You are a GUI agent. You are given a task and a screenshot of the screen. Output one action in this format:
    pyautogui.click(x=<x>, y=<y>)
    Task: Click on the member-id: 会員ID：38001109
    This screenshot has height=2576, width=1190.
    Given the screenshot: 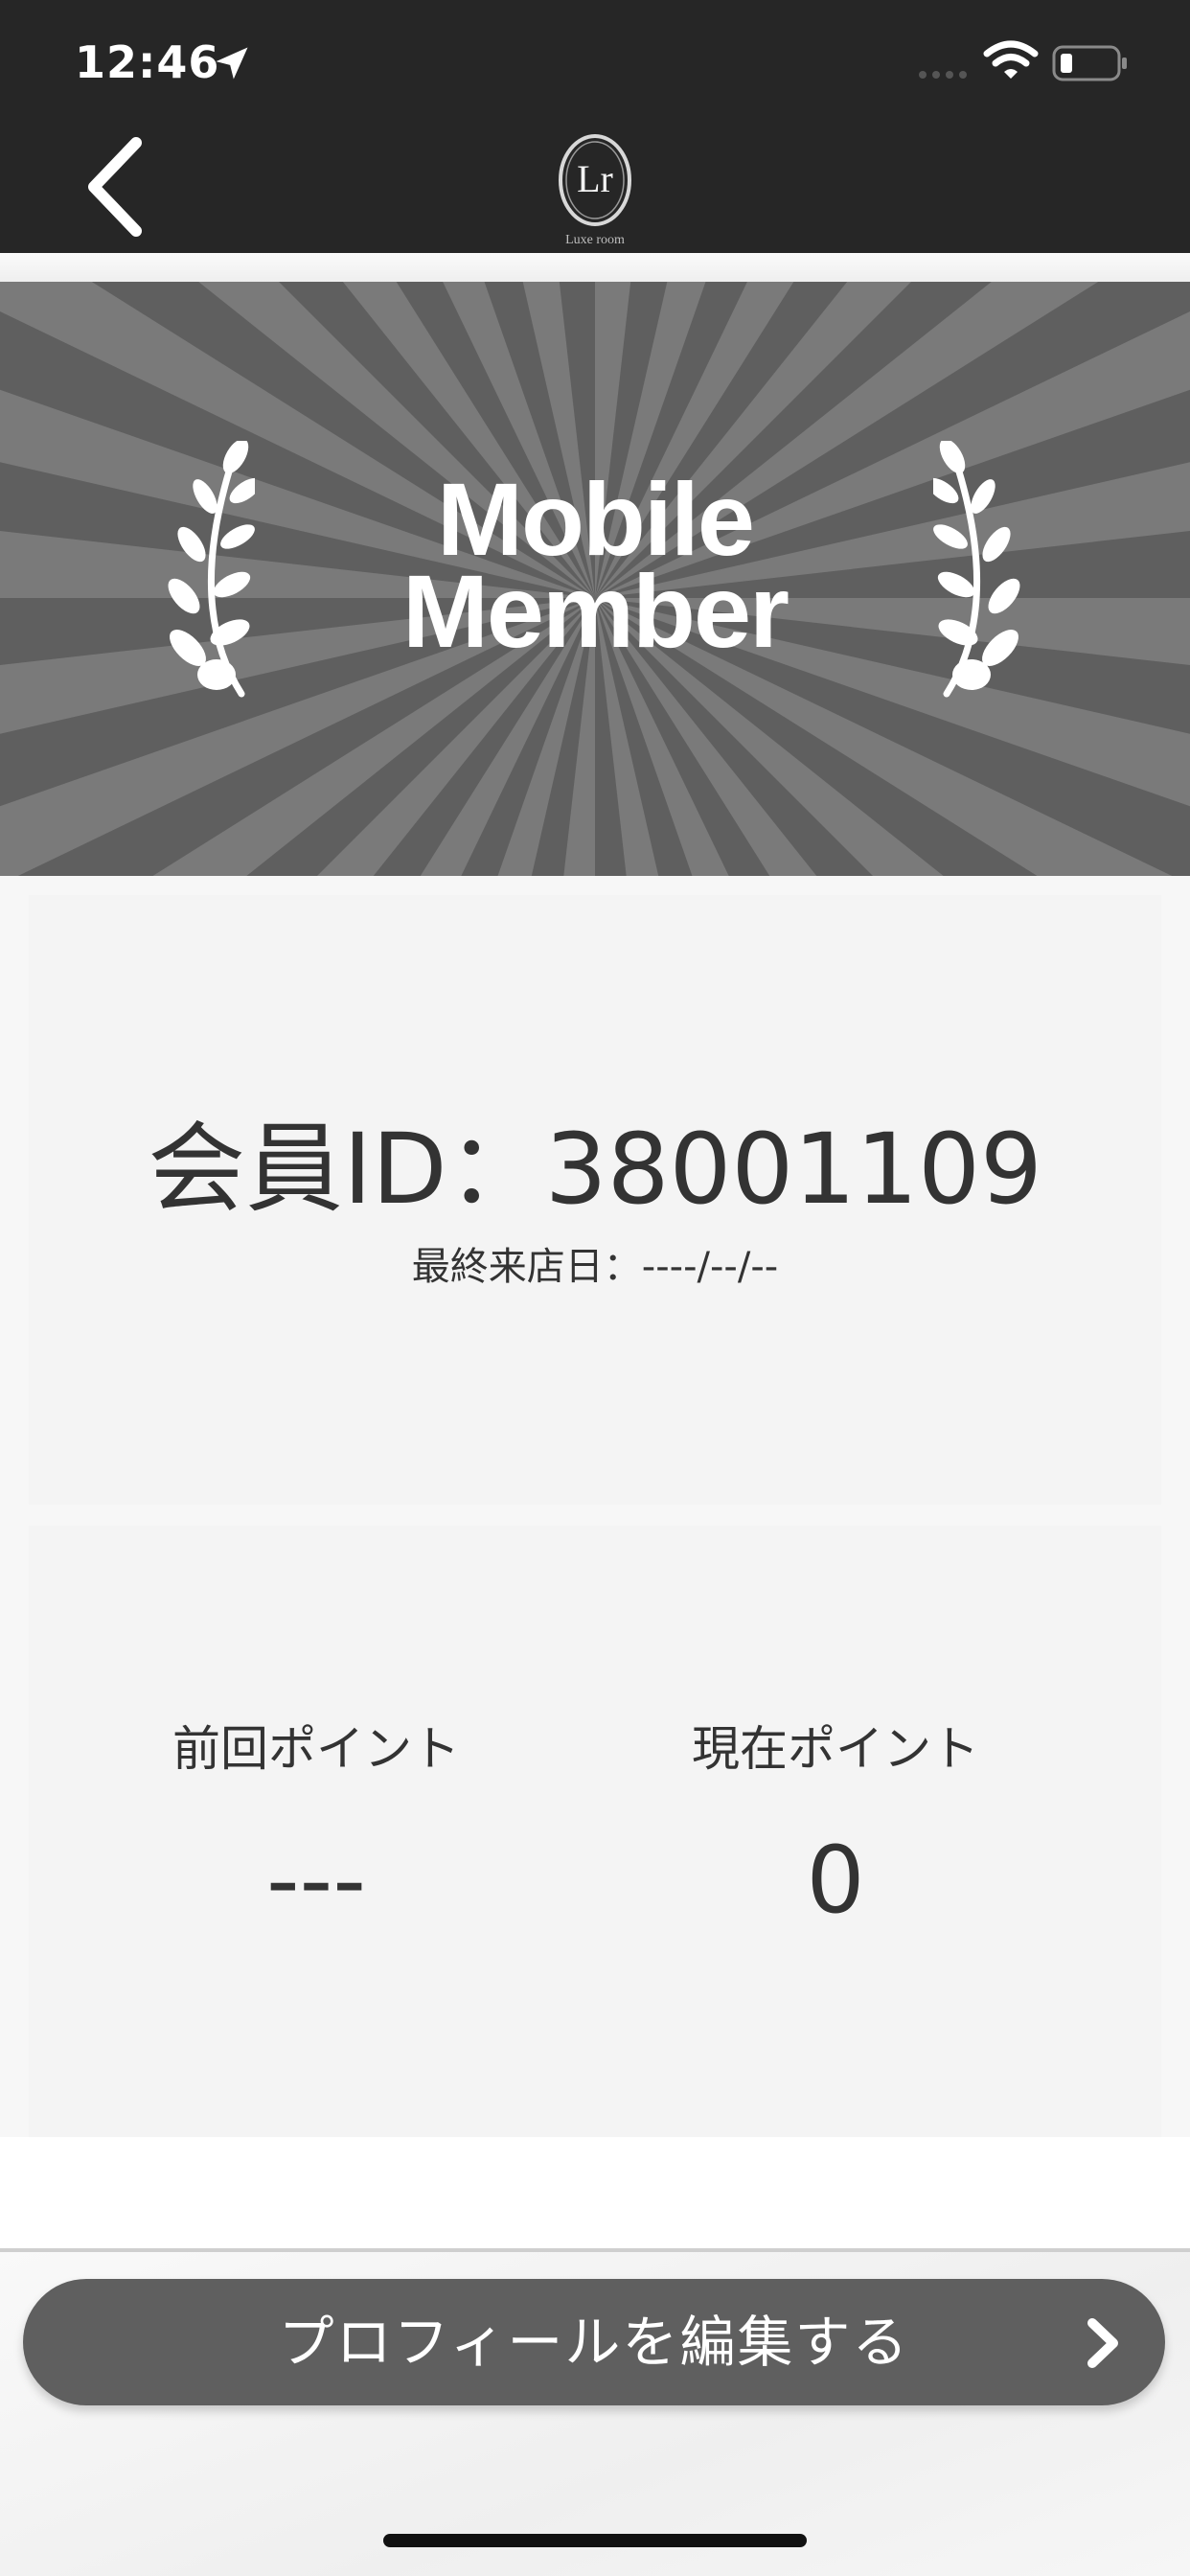 What is the action you would take?
    pyautogui.click(x=595, y=1170)
    